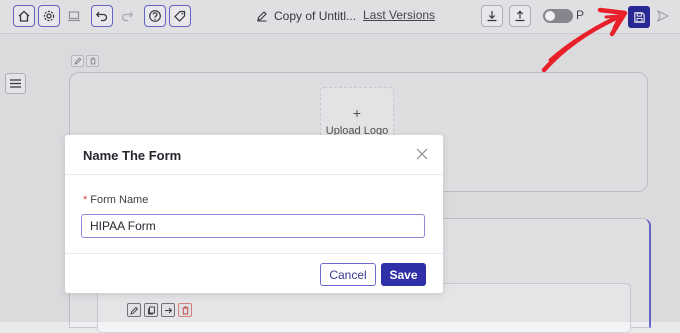 Image resolution: width=680 pixels, height=333 pixels. I want to click on annotation-arrow-icon, so click(584, 40).